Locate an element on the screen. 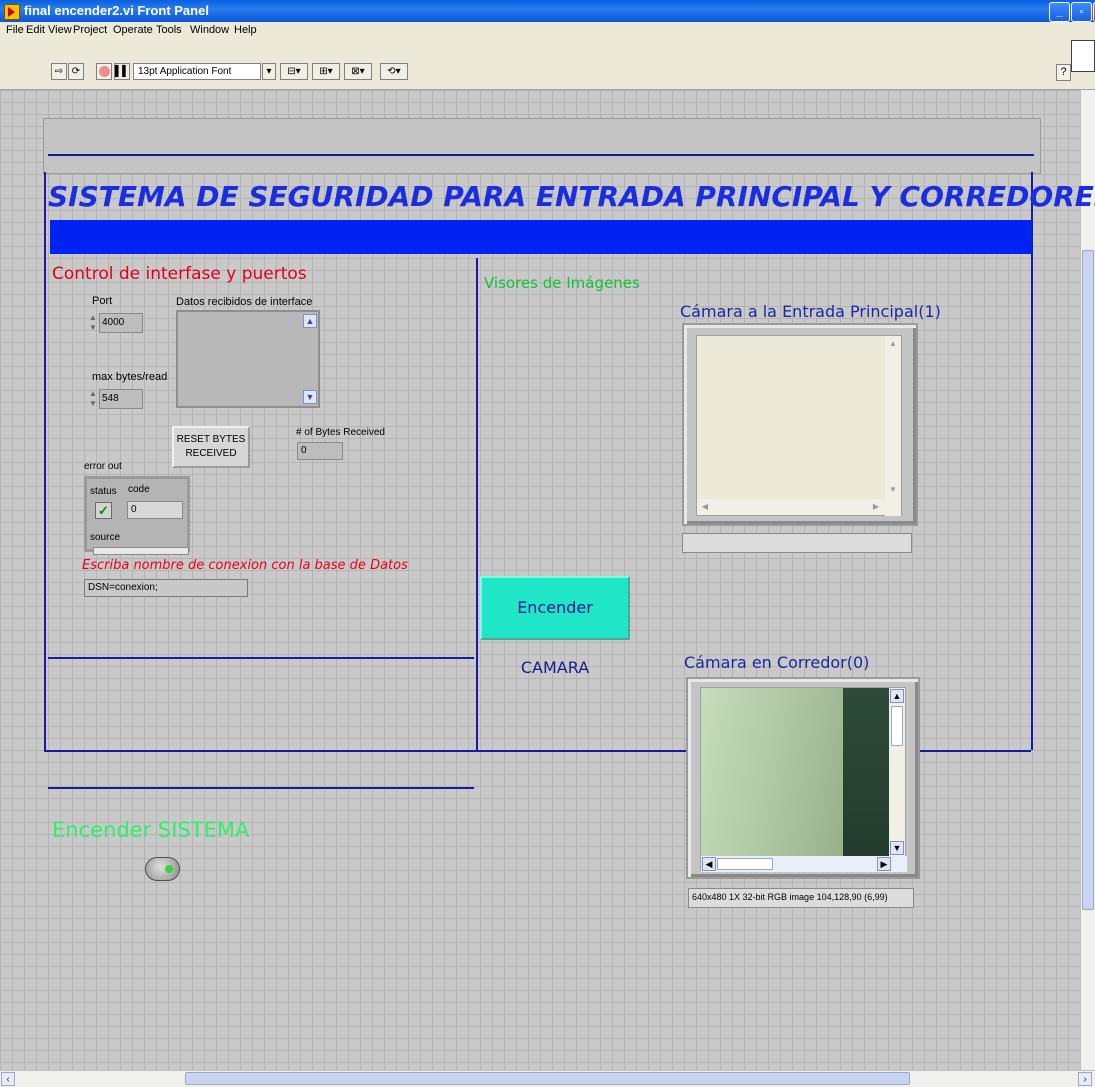 This screenshot has height=1087, width=1095. minimize-button: _ is located at coordinates (1059, 12).